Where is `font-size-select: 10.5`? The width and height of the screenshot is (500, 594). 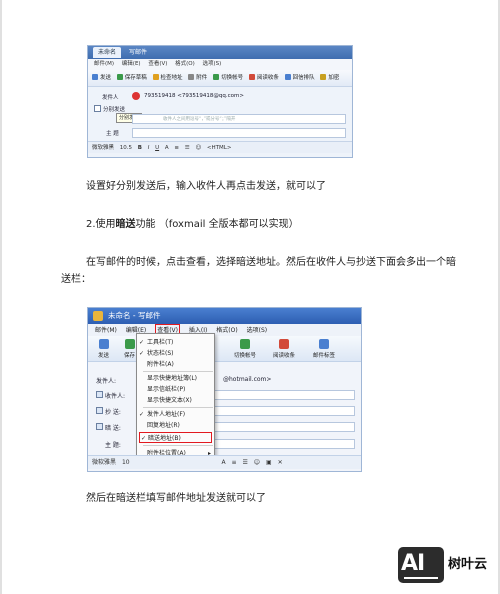 font-size-select: 10.5 is located at coordinates (126, 148).